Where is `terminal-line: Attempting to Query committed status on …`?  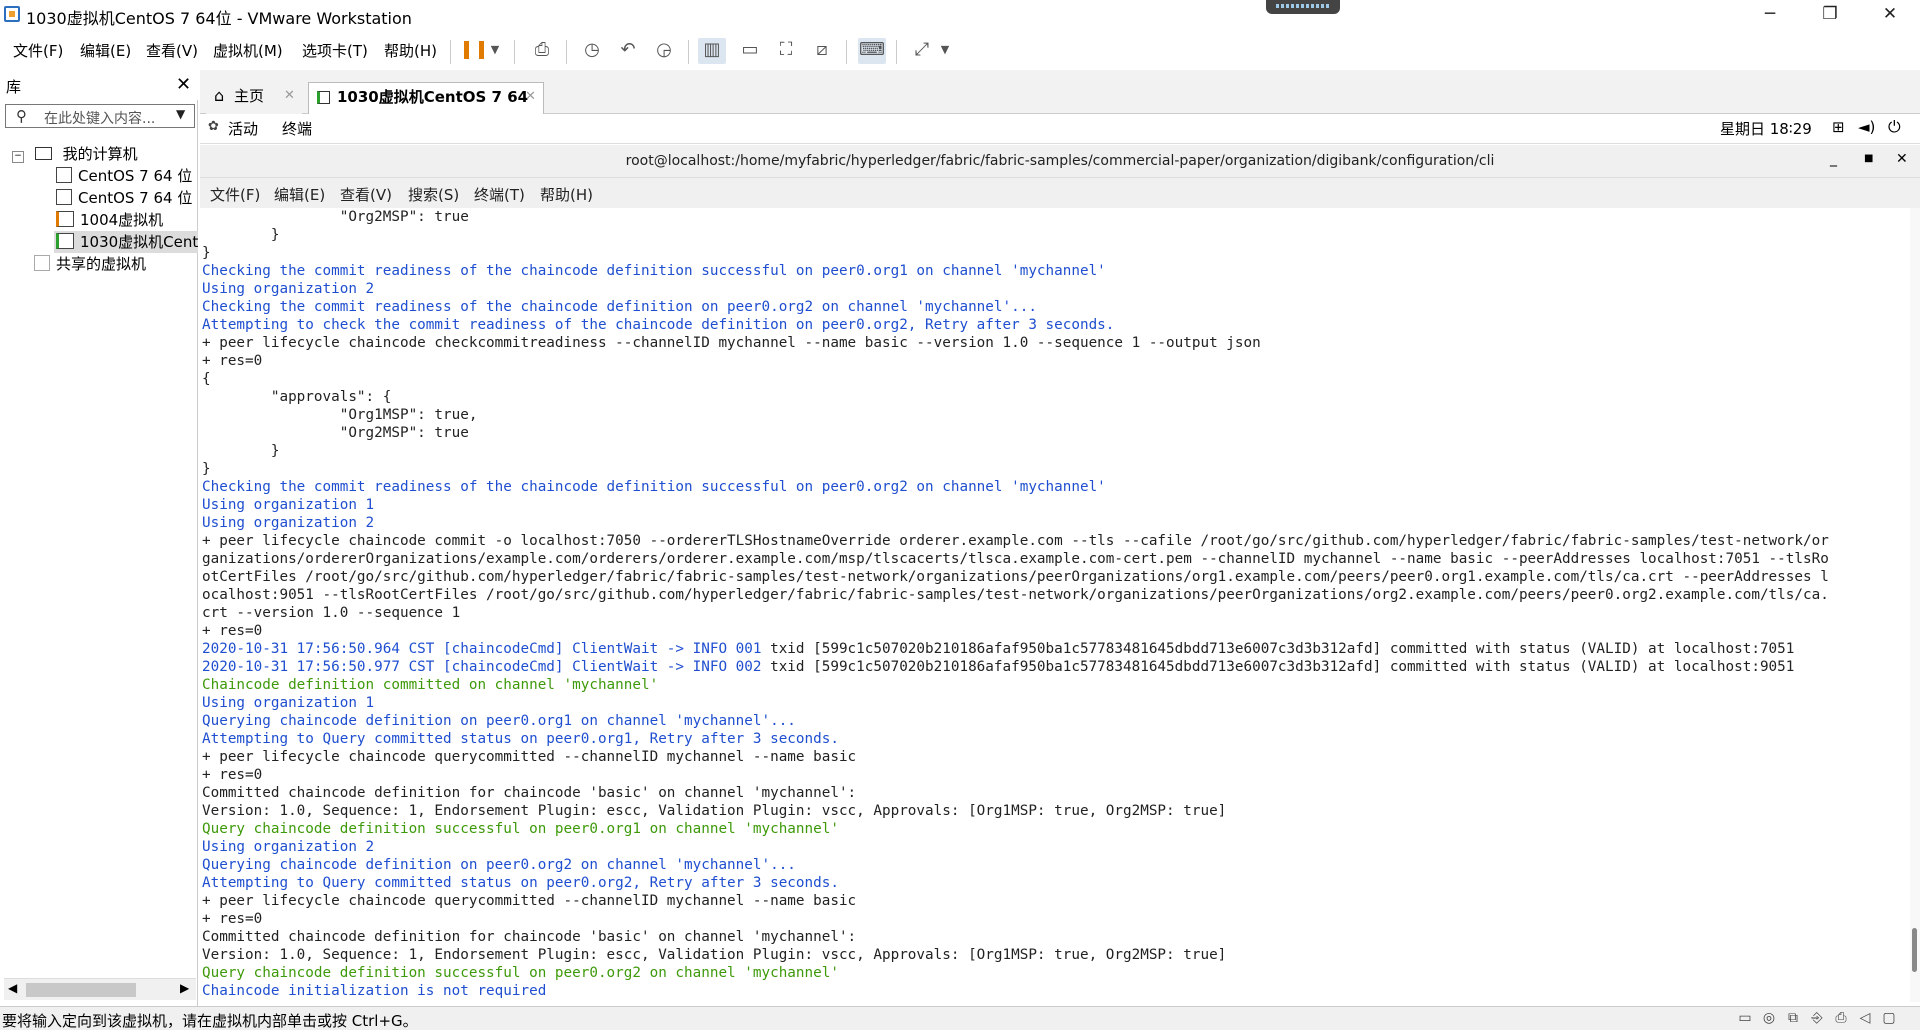
terminal-line: Attempting to Query committed status on … is located at coordinates (520, 739).